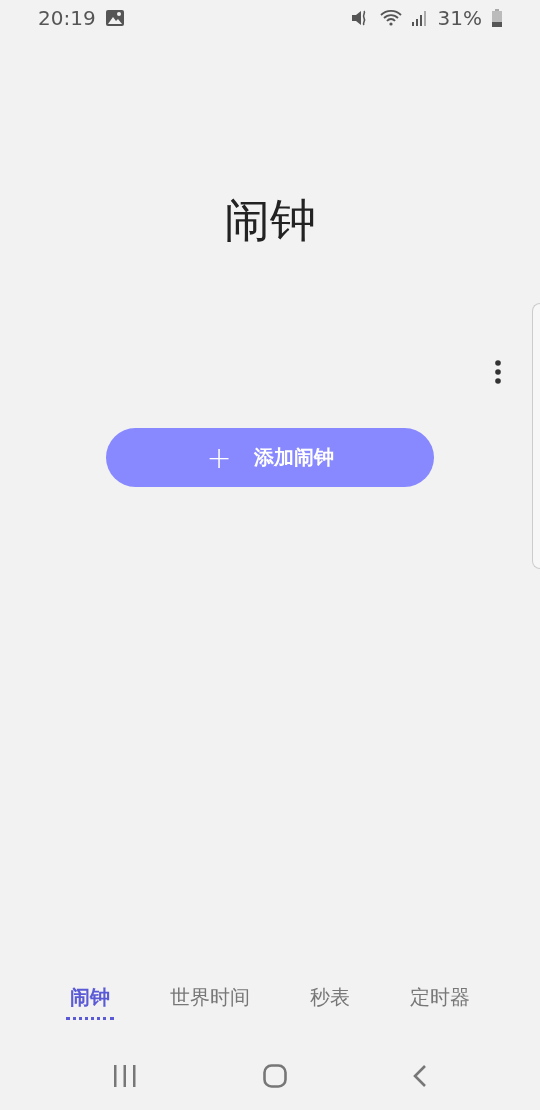 The height and width of the screenshot is (1110, 540). Describe the element at coordinates (419, 18) in the screenshot. I see `signal-icon` at that location.